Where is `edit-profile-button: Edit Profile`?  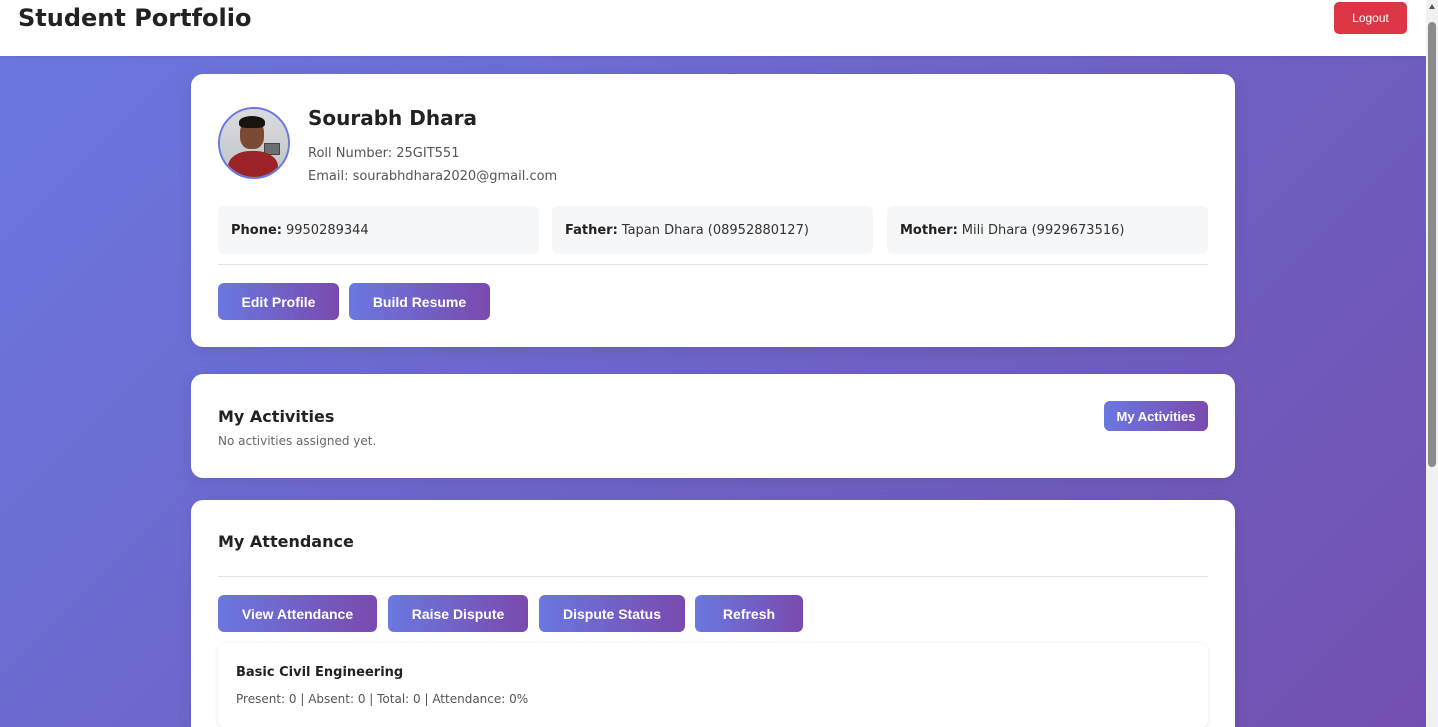 edit-profile-button: Edit Profile is located at coordinates (278, 301).